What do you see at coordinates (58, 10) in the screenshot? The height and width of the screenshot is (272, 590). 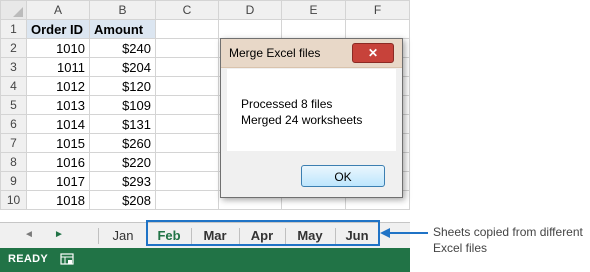 I see `column-header: A` at bounding box center [58, 10].